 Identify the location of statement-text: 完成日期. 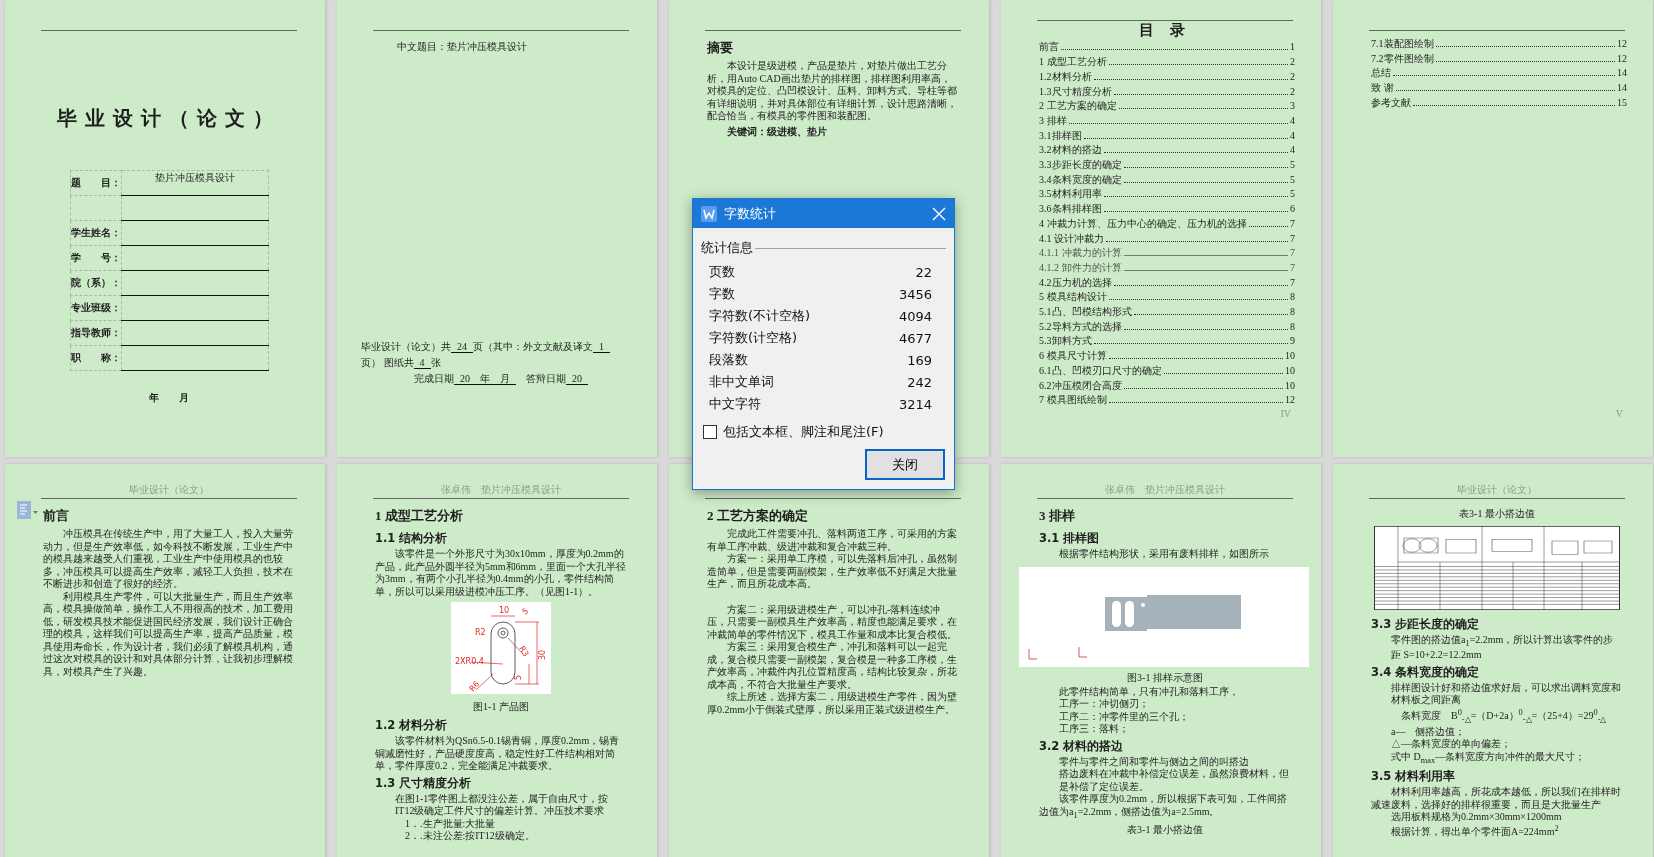
(434, 378).